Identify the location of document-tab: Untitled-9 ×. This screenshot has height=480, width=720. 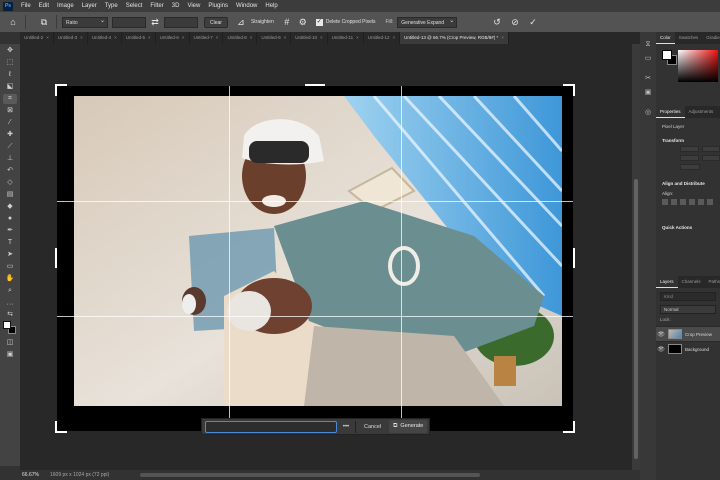
(274, 38).